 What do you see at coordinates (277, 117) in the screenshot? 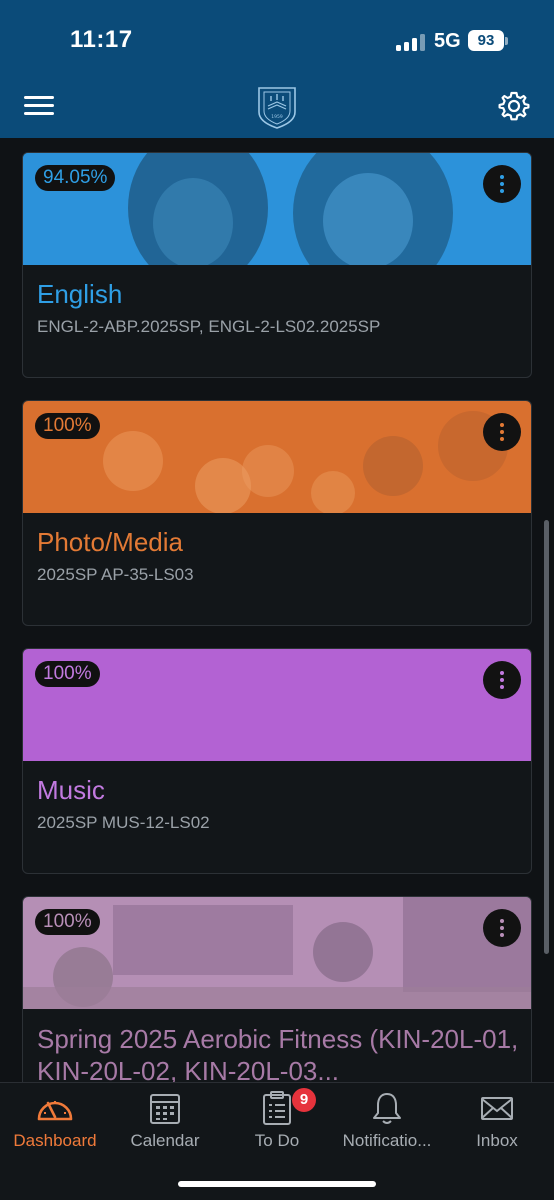
I see `logo-year: 1959` at bounding box center [277, 117].